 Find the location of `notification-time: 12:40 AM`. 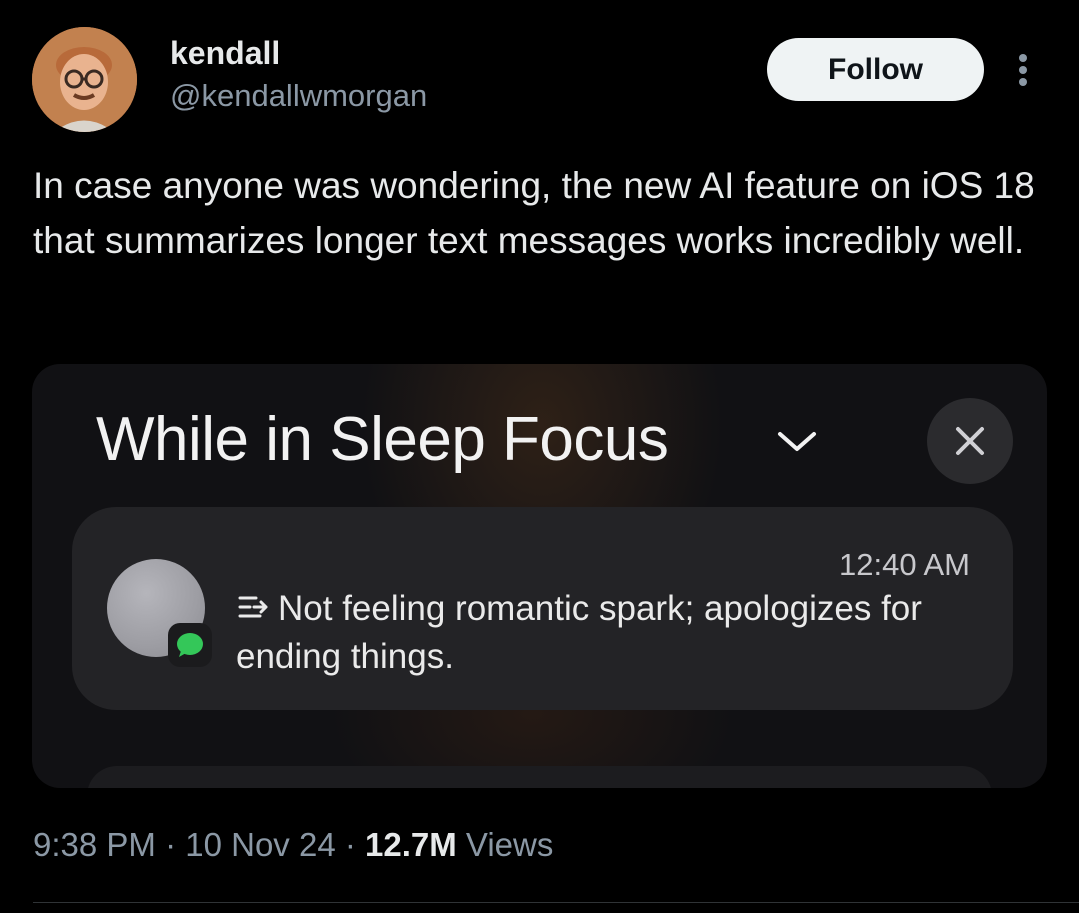

notification-time: 12:40 AM is located at coordinates (904, 564).